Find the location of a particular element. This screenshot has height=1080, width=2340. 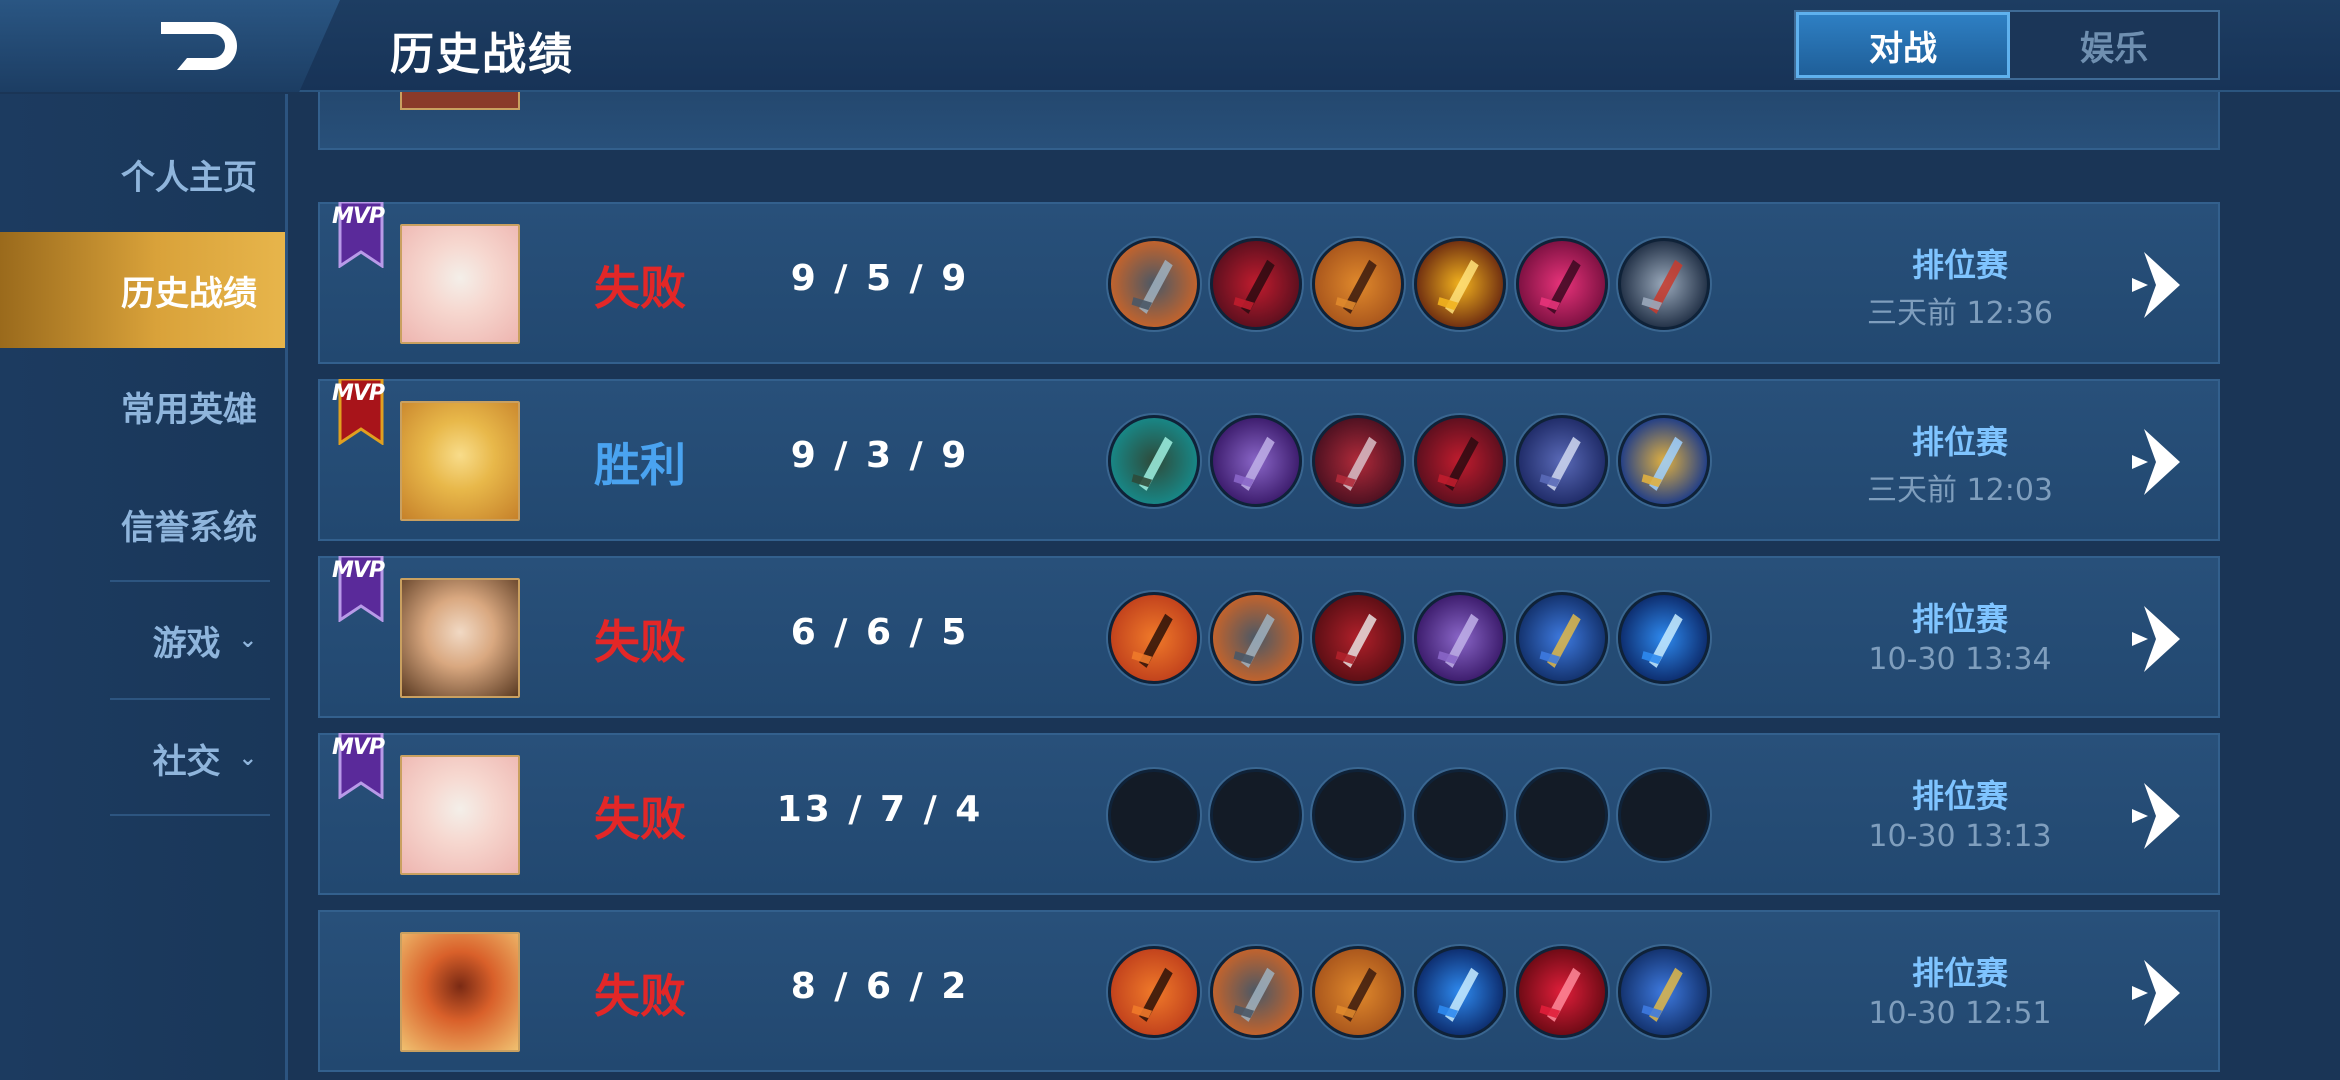

sidebar: 个人主页 历史战绩 常用英雄 信誉系统 游戏 ⌄ 社交 ⌄ is located at coordinates (144, 587).